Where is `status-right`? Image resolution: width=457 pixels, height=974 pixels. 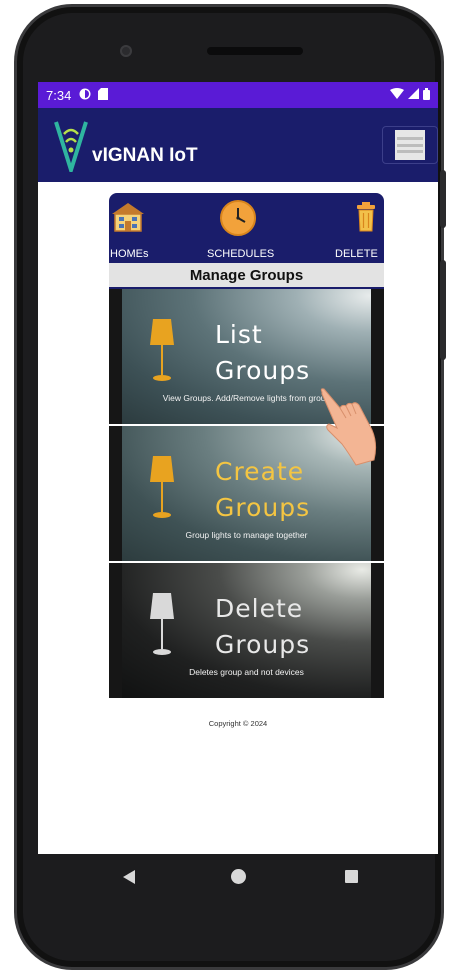 status-right is located at coordinates (410, 95).